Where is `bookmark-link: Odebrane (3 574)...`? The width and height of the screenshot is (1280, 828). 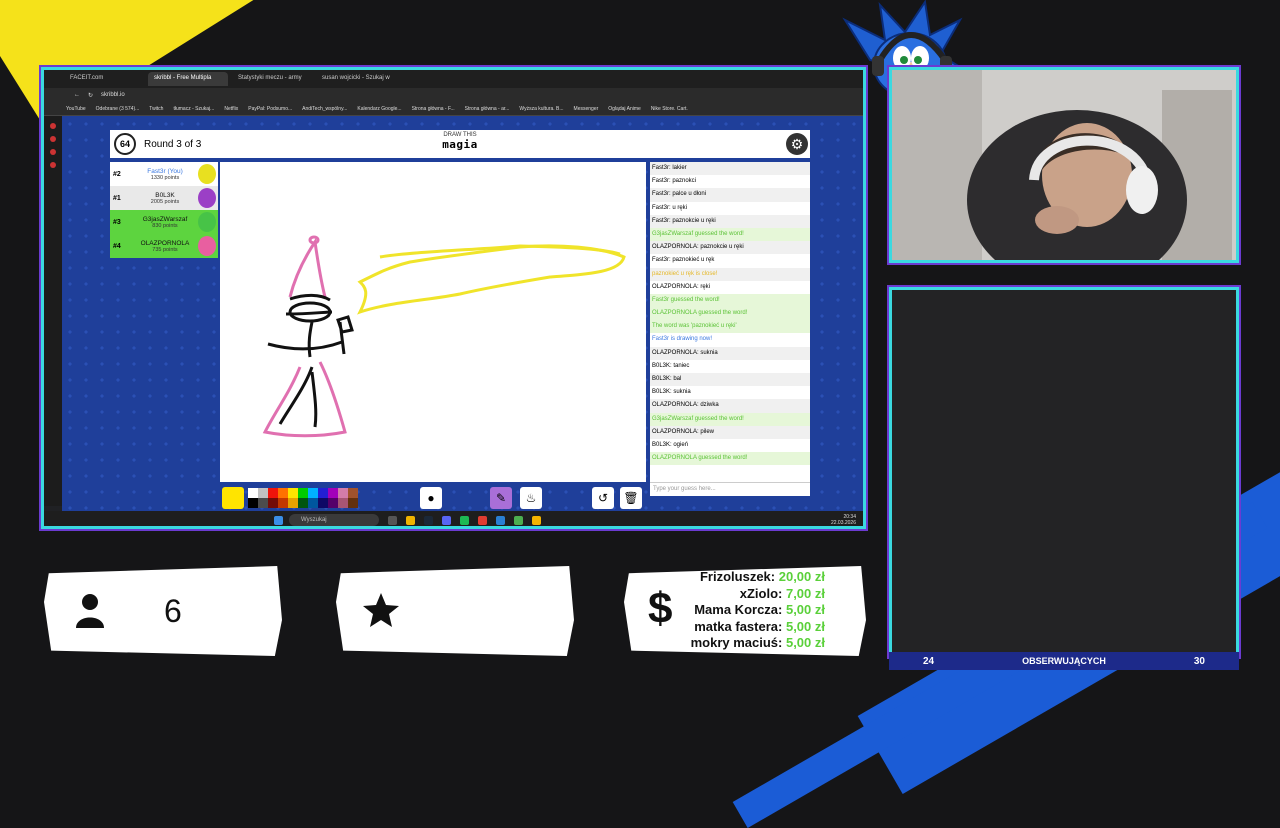
bookmark-link: Odebrane (3 574)... is located at coordinates (118, 109).